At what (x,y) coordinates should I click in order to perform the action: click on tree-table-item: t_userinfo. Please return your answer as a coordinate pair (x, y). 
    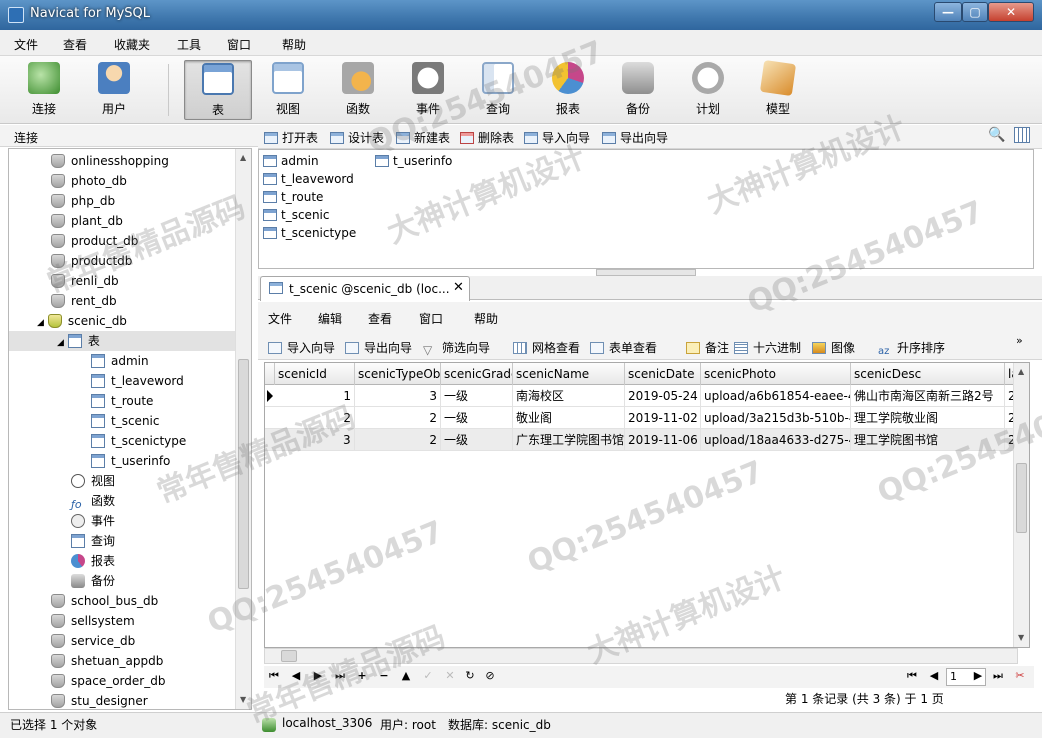
    Looking at the image, I should click on (130, 461).